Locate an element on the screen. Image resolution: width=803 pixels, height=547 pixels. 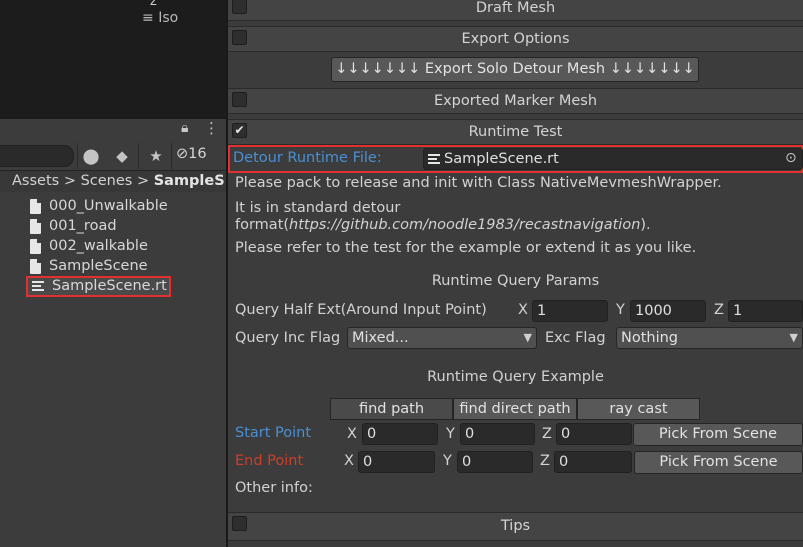
export-options-section: Export Options is located at coordinates (515, 39).